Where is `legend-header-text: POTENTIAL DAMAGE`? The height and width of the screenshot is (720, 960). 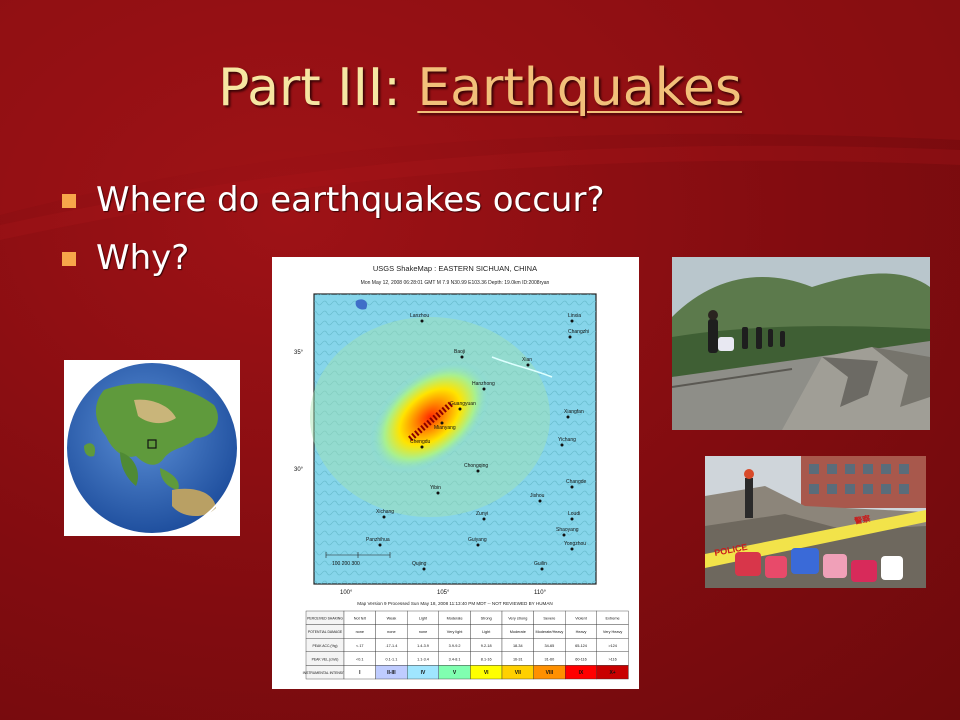
legend-header-text: POTENTIAL DAMAGE is located at coordinates (325, 632).